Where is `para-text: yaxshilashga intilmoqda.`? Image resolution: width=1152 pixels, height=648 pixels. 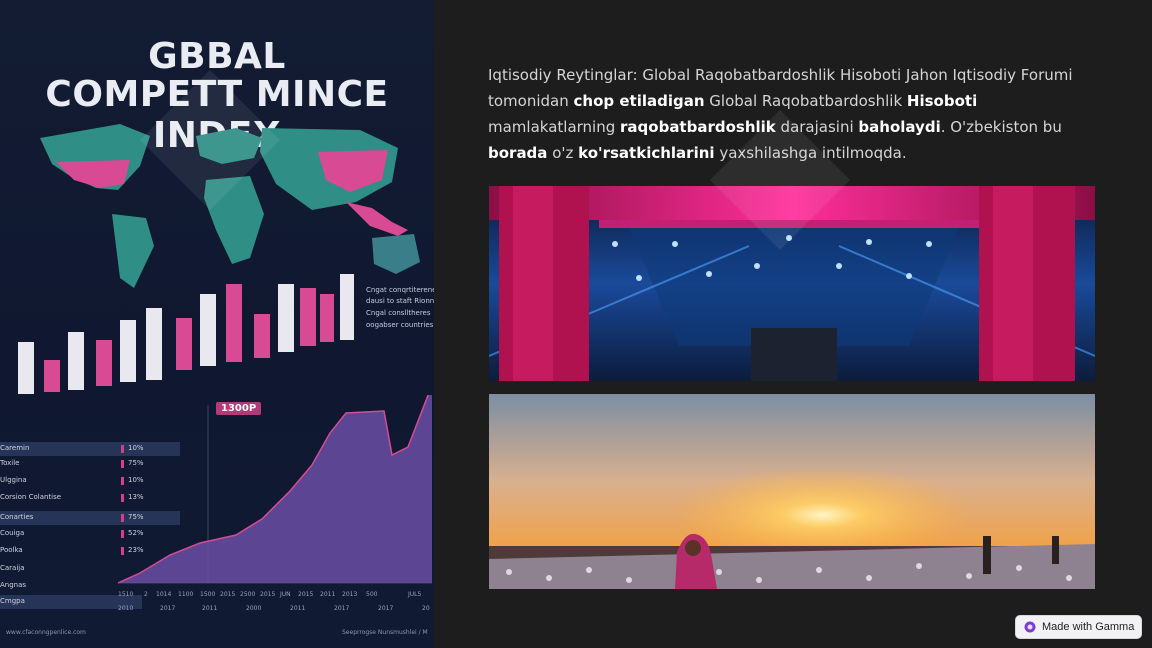 para-text: yaxshilashga intilmoqda. is located at coordinates (810, 153).